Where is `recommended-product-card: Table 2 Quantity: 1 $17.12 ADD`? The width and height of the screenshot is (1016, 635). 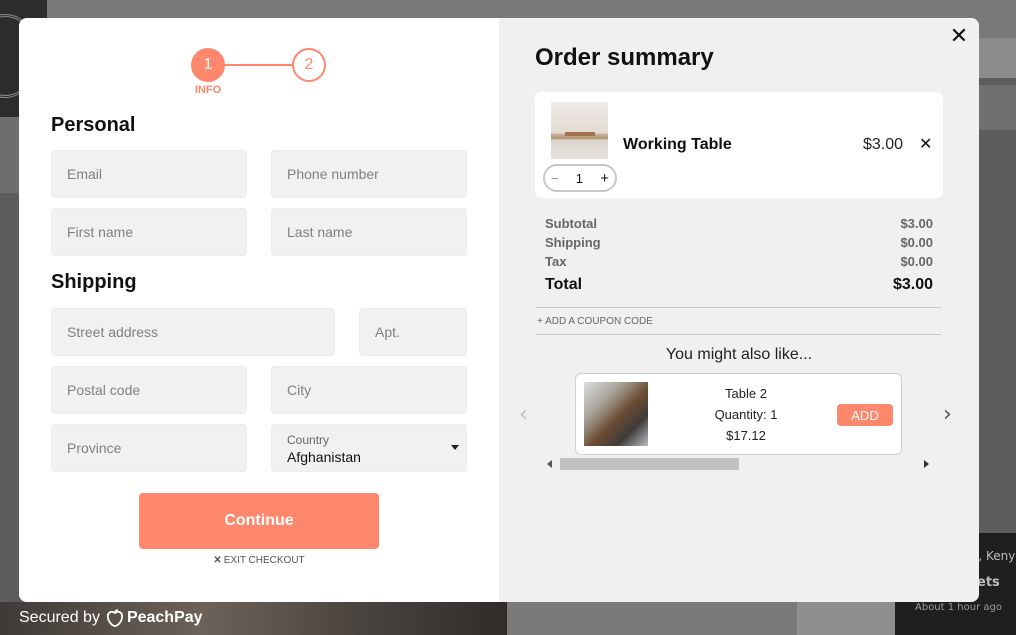
recommended-product-card: Table 2 Quantity: 1 $17.12 ADD is located at coordinates (738, 414).